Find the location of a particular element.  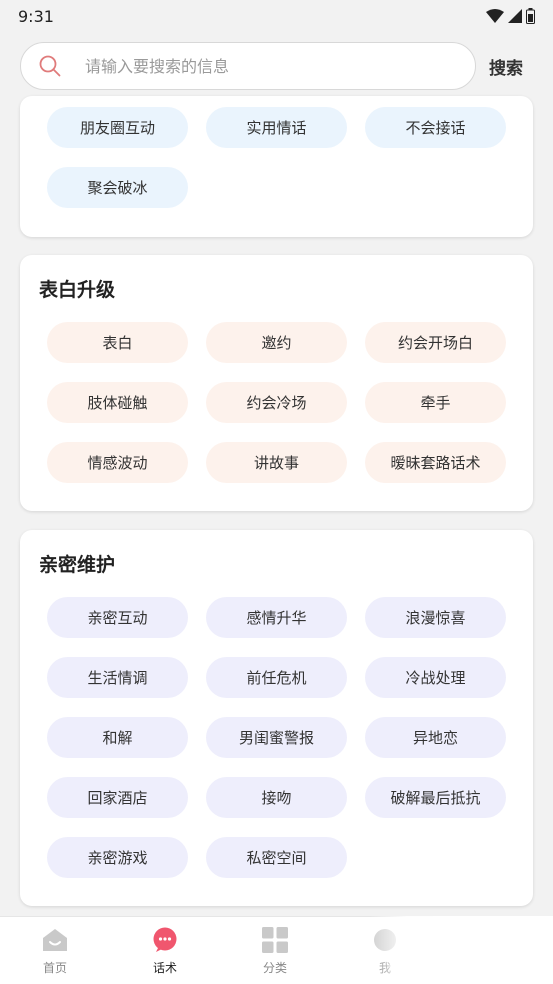

chip-date-opener: 约会开场白 is located at coordinates (435, 342).